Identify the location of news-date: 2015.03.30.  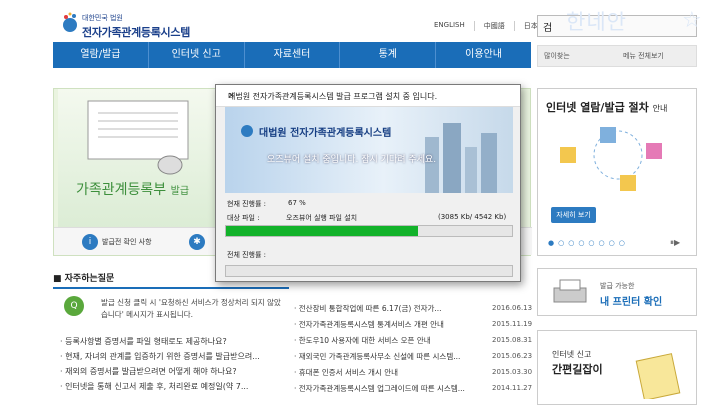
(512, 372).